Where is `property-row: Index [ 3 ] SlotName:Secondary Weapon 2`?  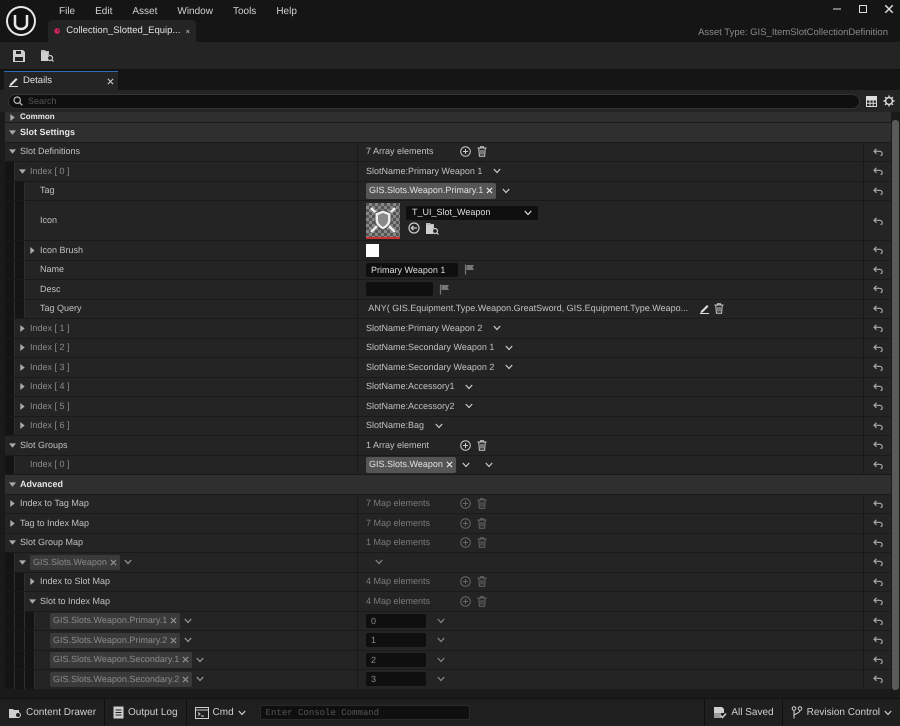
property-row: Index [ 3 ] SlotName:Secondary Weapon 2 is located at coordinates (448, 368).